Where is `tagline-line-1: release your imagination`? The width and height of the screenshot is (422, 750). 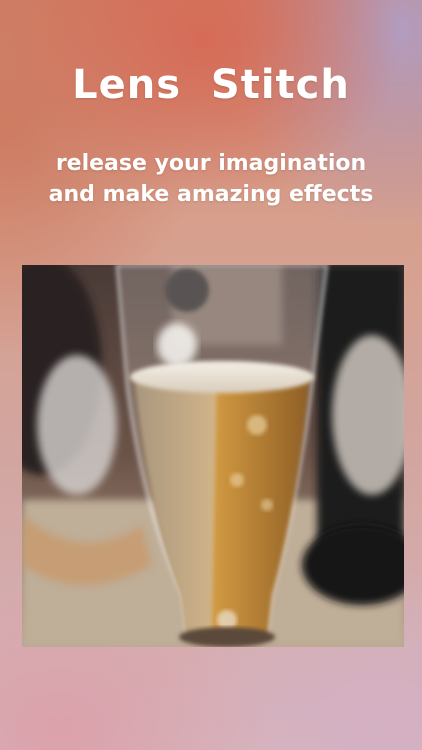 tagline-line-1: release your imagination is located at coordinates (211, 163).